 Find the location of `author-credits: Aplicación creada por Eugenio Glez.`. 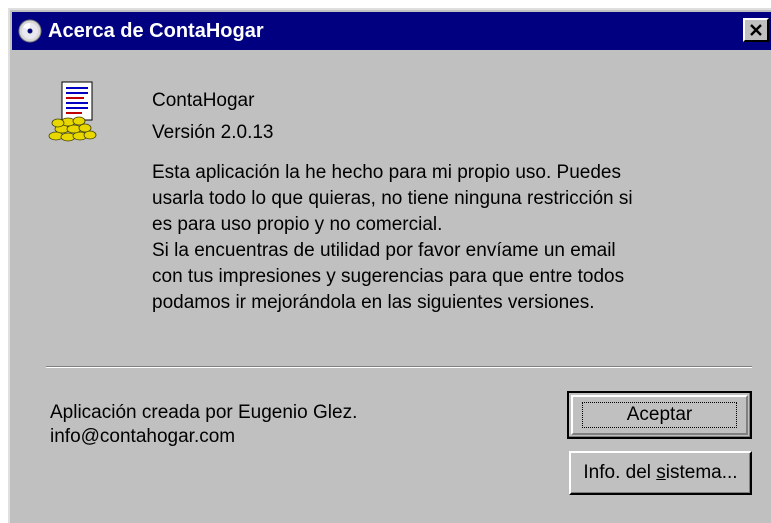

author-credits: Aplicación creada por Eugenio Glez. is located at coordinates (204, 412).